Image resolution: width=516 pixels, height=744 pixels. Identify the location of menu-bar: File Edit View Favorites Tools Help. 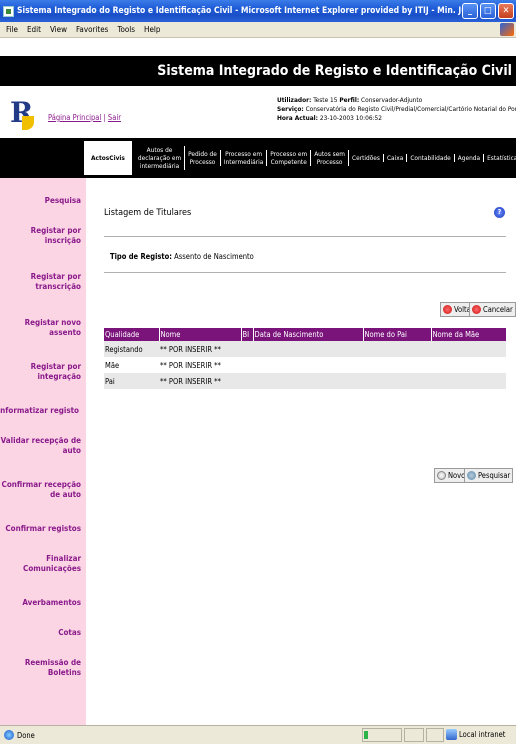
(258, 30).